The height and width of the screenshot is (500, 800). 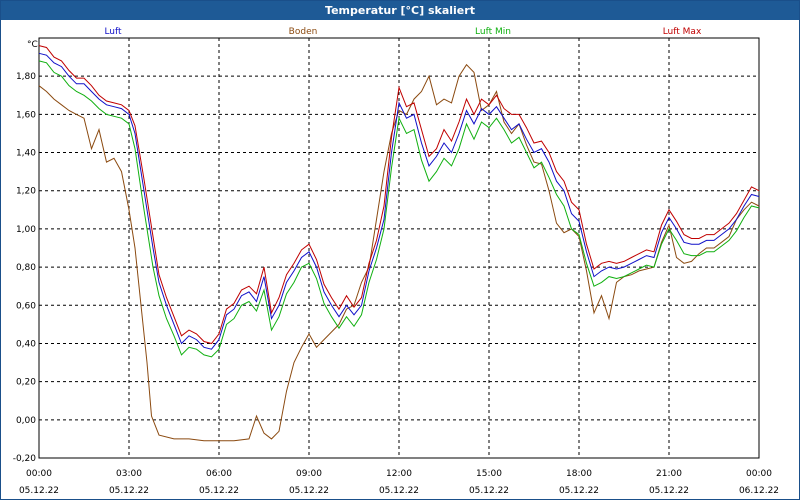 What do you see at coordinates (25, 459) in the screenshot?
I see `y-tick-label: -0,20` at bounding box center [25, 459].